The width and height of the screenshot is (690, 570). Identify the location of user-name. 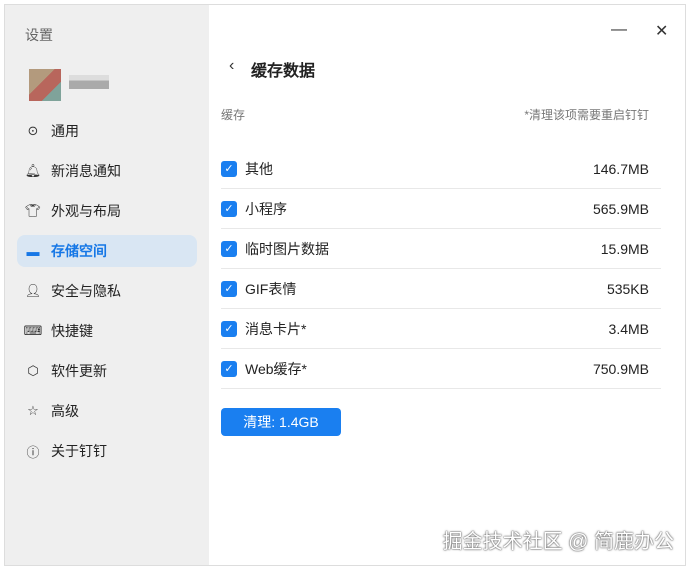
(89, 82).